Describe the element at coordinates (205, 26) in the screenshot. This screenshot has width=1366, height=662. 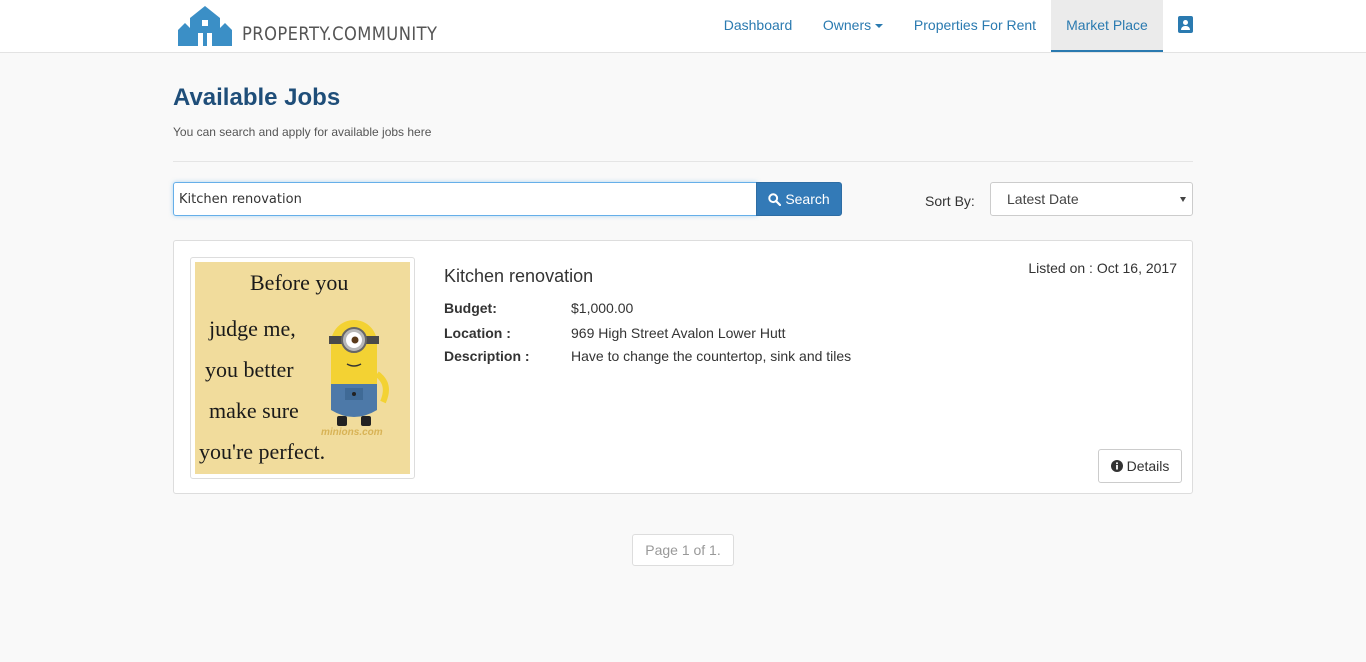
I see `house-icon` at that location.